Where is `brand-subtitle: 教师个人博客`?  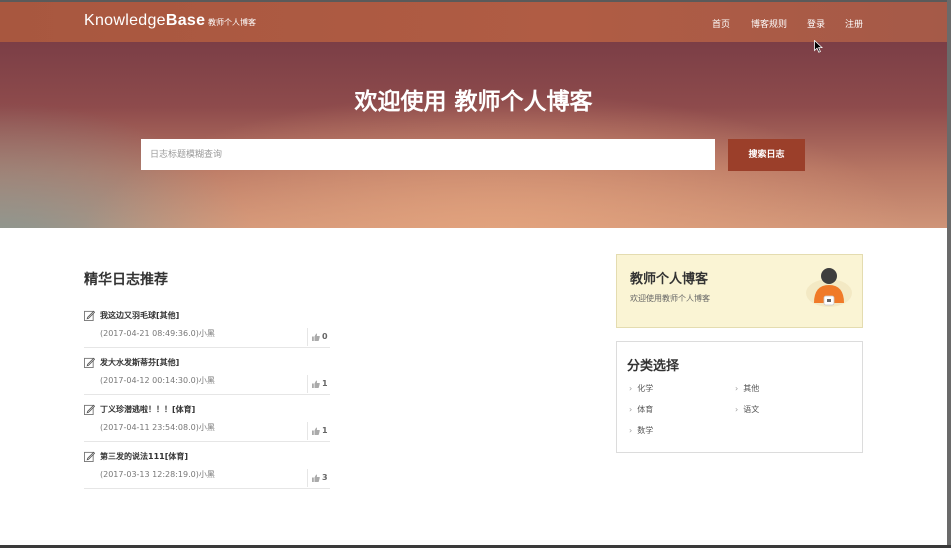
brand-subtitle: 教师个人博客 is located at coordinates (232, 22).